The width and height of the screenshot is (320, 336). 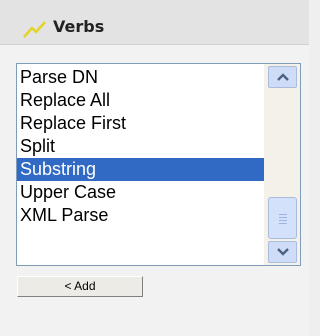 What do you see at coordinates (34, 29) in the screenshot?
I see `lightning-icon` at bounding box center [34, 29].